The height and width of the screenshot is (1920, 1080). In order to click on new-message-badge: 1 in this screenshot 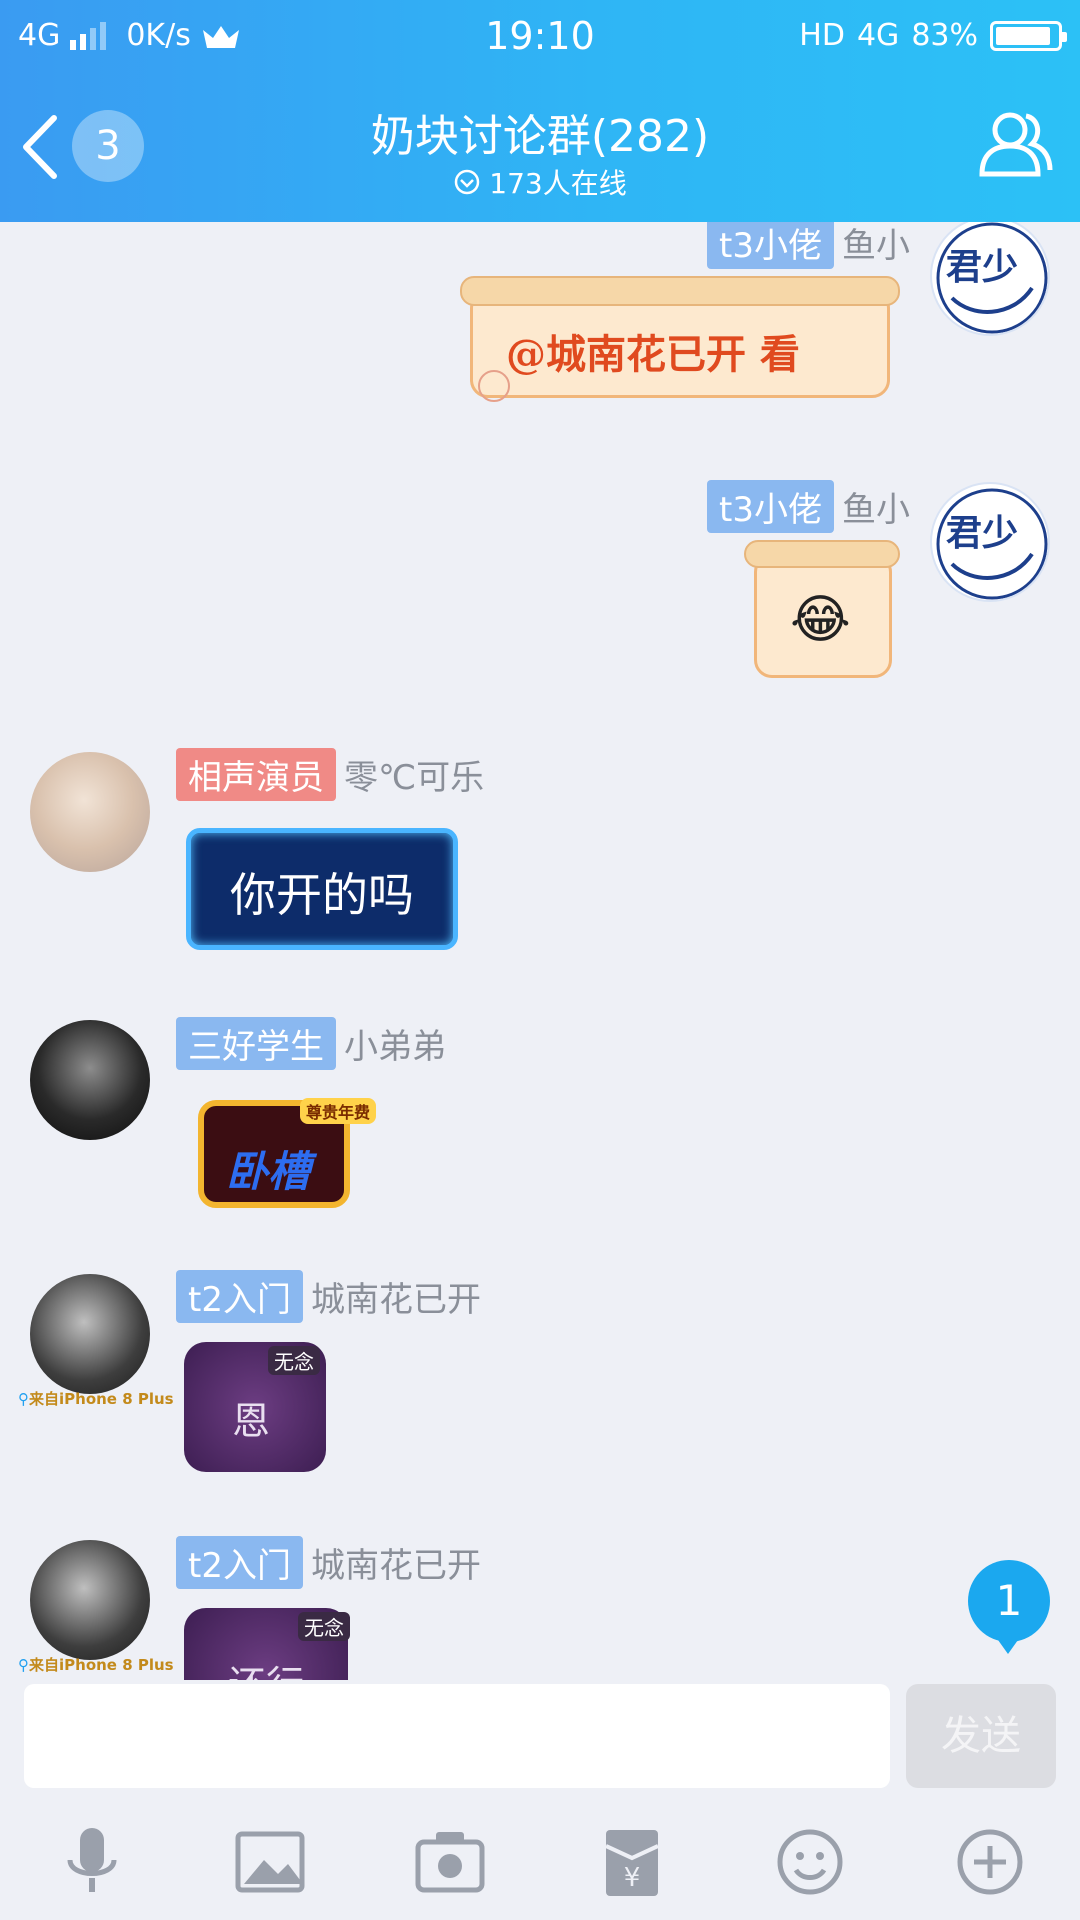, I will do `click(1009, 1607)`.